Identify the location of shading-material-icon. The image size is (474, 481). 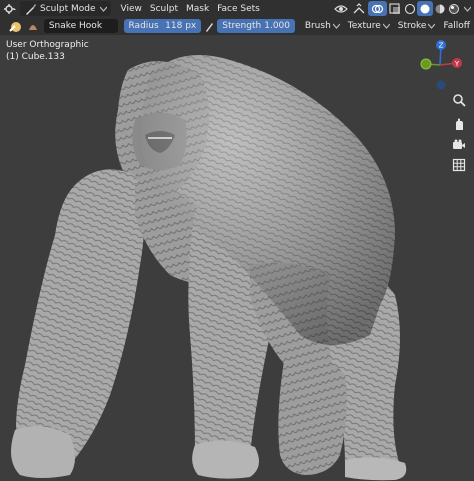
(440, 8).